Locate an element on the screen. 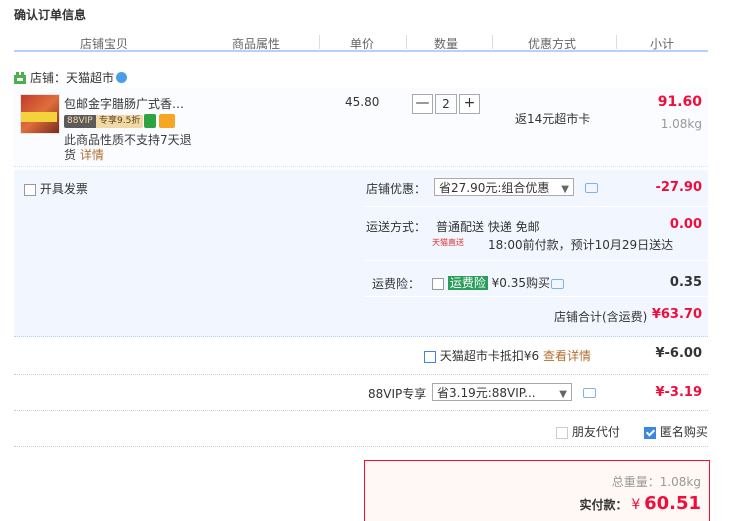  decrease-button: — is located at coordinates (422, 104).